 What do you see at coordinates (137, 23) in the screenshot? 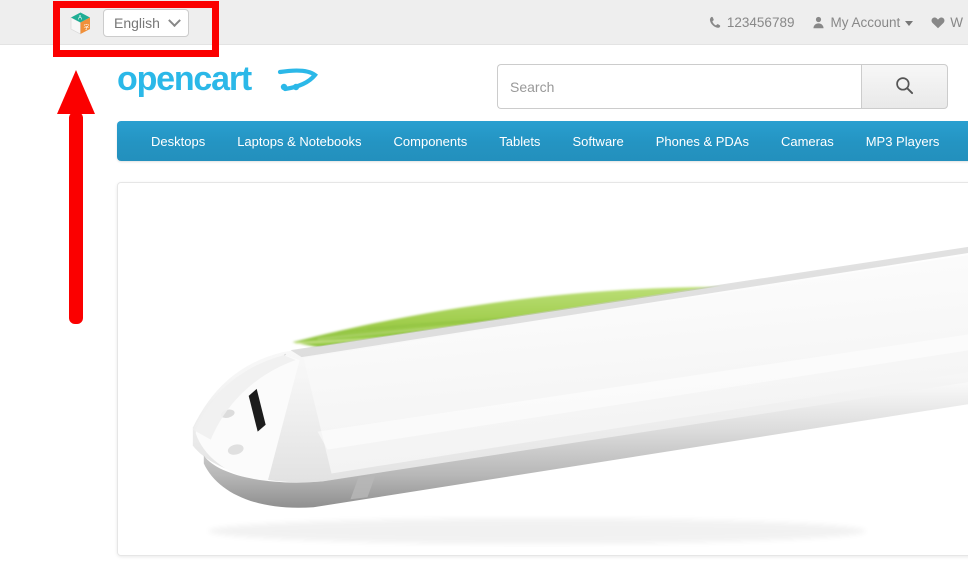
I see `language-label: English` at bounding box center [137, 23].